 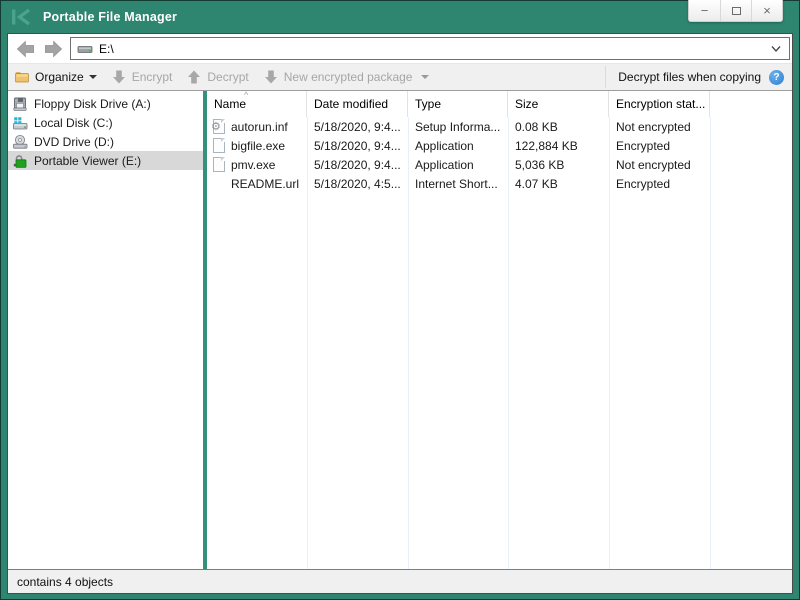 I want to click on forward-button, so click(x=53, y=49).